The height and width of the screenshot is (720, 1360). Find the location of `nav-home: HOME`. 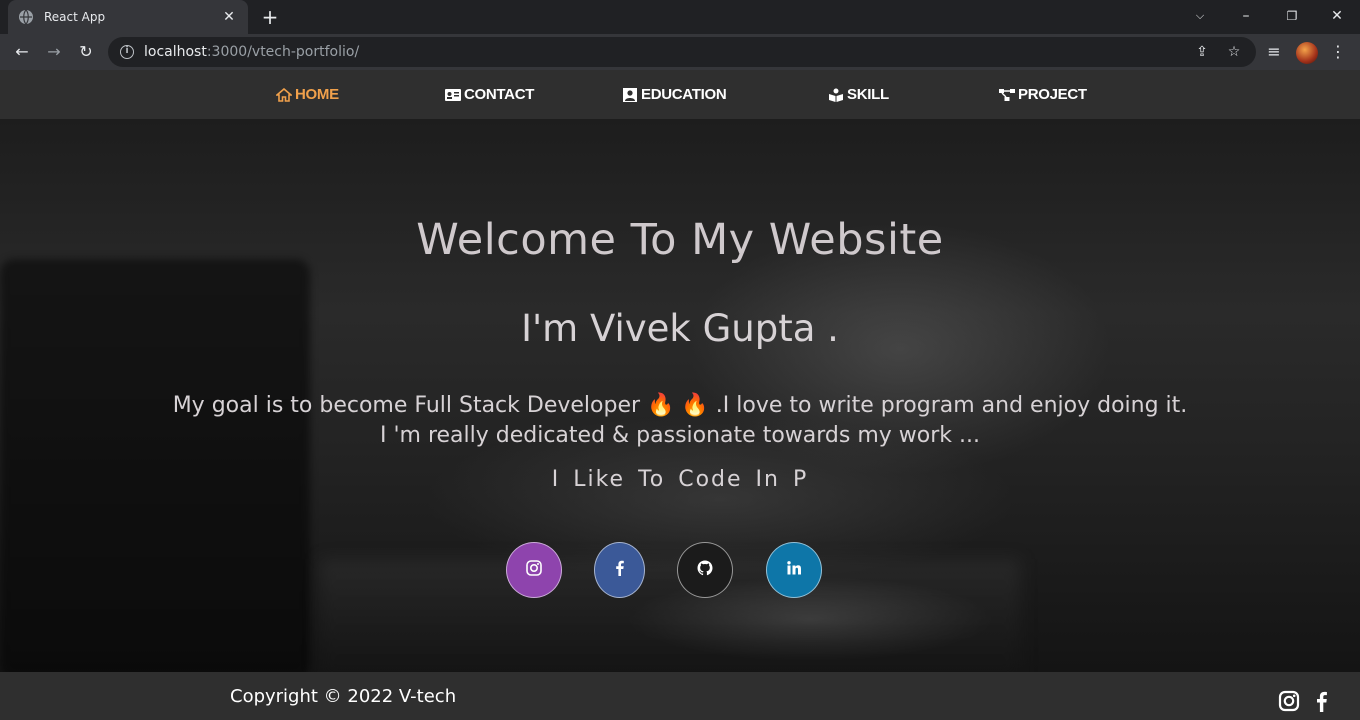

nav-home: HOME is located at coordinates (306, 94).